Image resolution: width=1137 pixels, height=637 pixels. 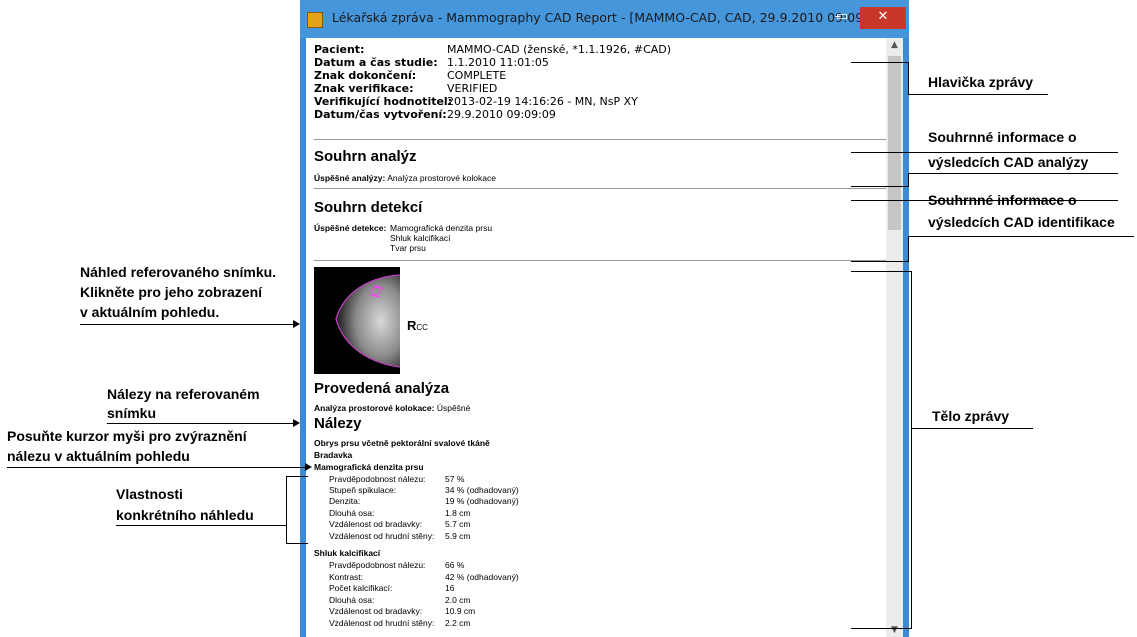 I want to click on finding-property: Vzdálenost od hrudní stěny: 5.9 cm, so click(x=400, y=536).